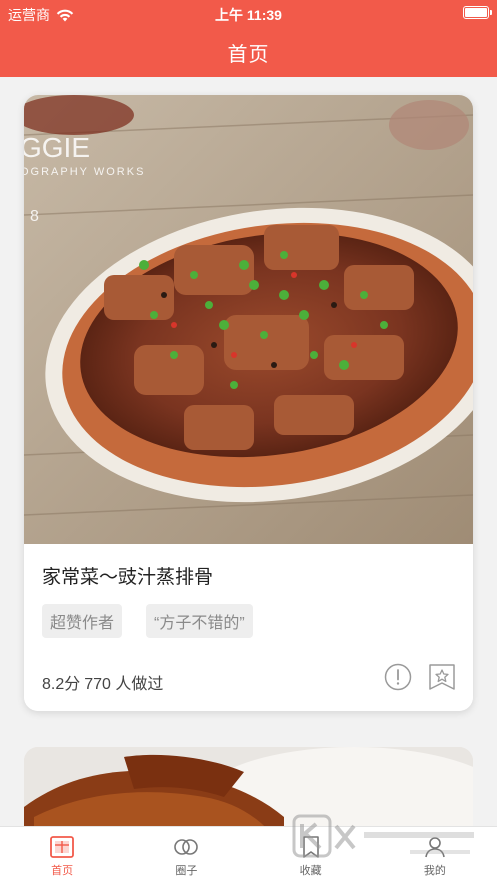 The height and width of the screenshot is (883, 497). I want to click on tab-home-label: 首页, so click(62, 871).